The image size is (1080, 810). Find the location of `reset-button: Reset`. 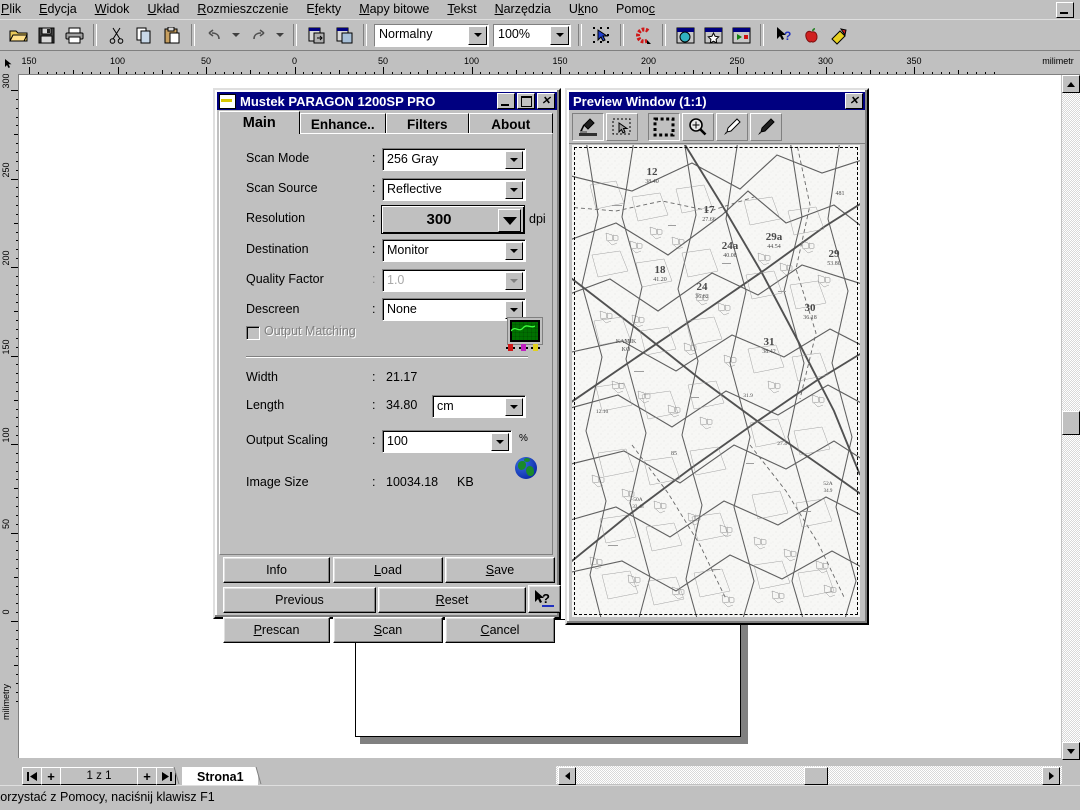

reset-button: Reset is located at coordinates (452, 600).